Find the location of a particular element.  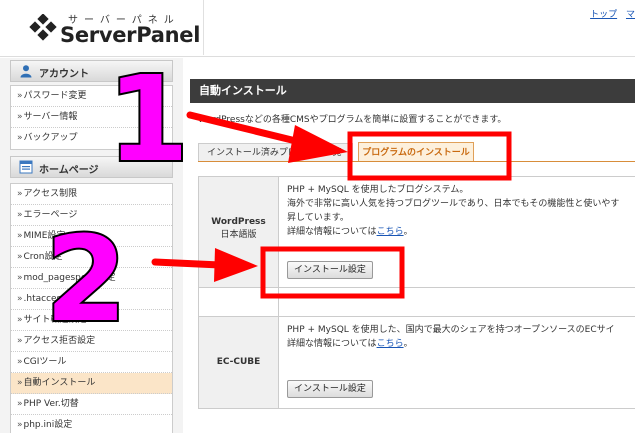

sidebar-section-title: ホームページ is located at coordinates (69, 170).